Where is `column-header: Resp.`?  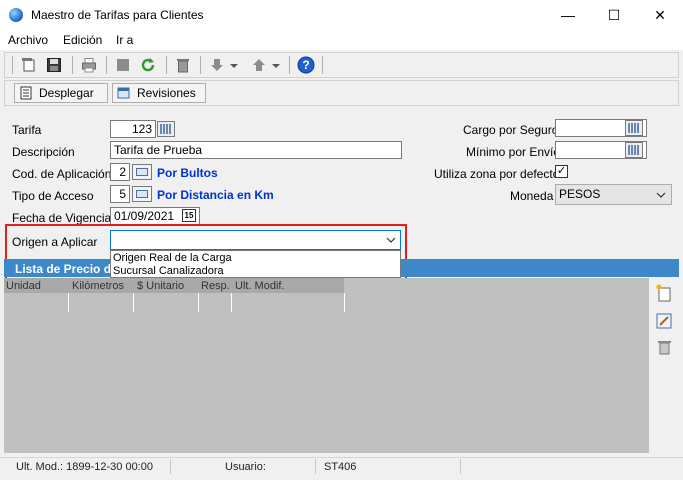 column-header: Resp. is located at coordinates (215, 286).